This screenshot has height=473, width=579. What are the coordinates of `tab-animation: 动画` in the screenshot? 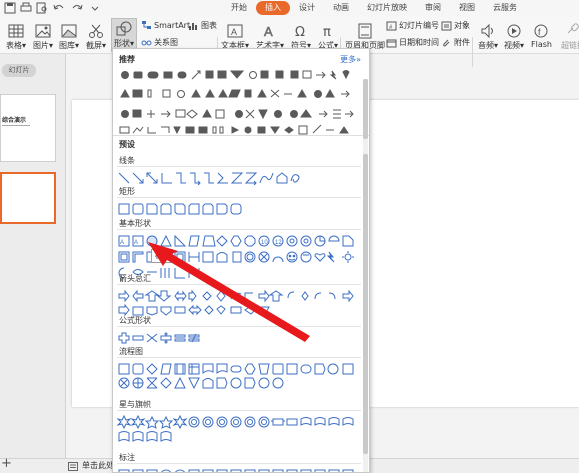 It's located at (341, 8).